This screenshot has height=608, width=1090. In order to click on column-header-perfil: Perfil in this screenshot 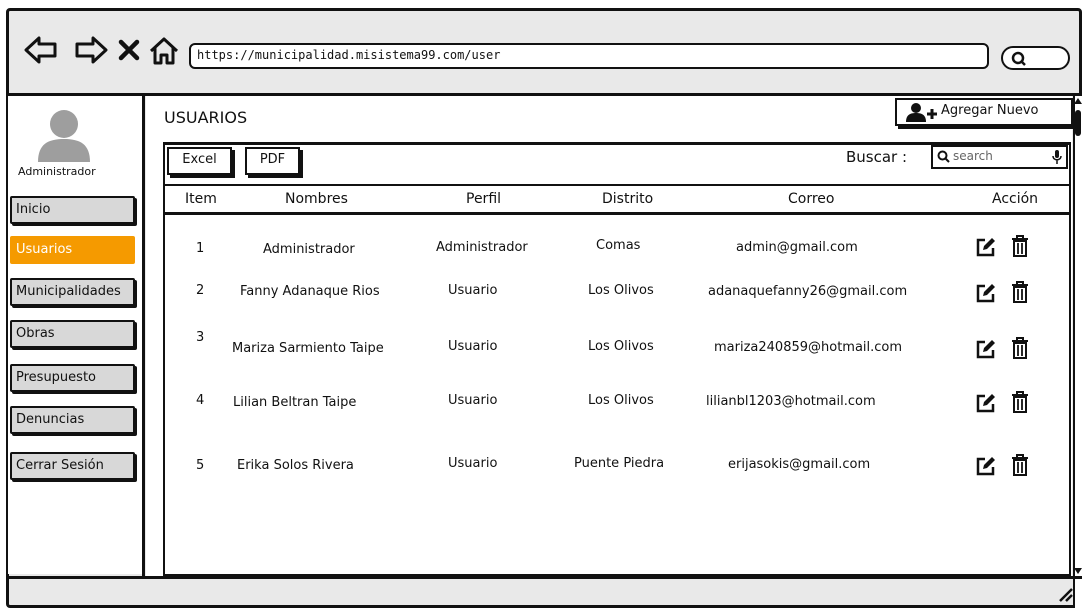, I will do `click(484, 199)`.